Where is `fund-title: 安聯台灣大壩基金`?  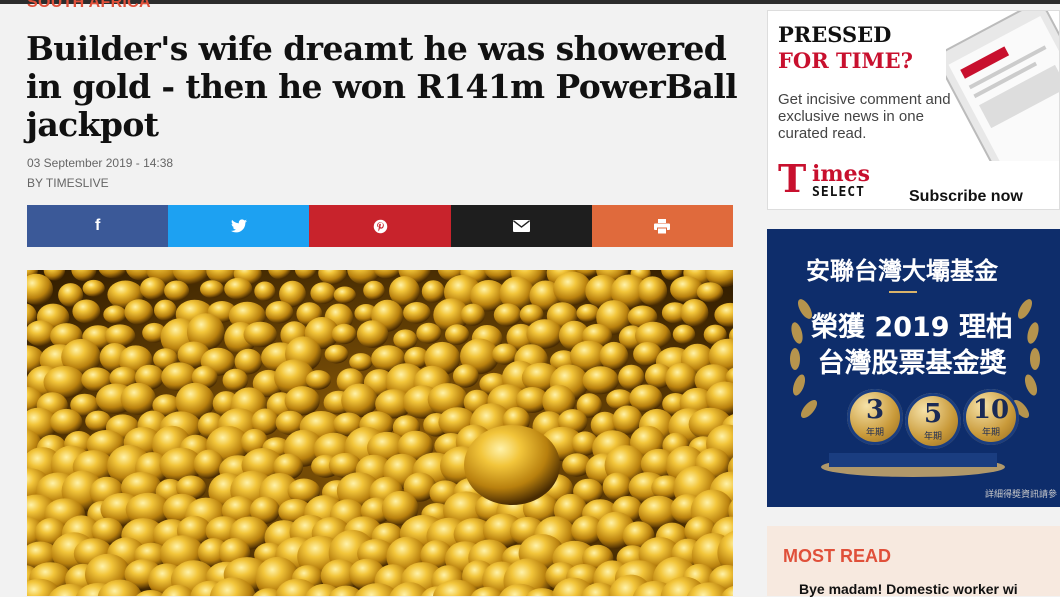 fund-title: 安聯台灣大壩基金 is located at coordinates (902, 271).